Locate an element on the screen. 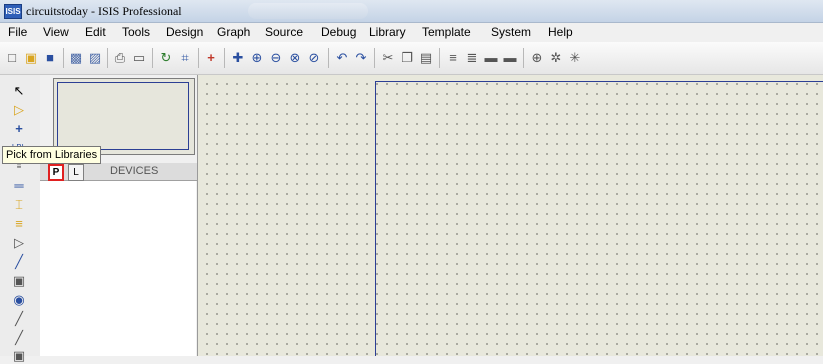  device-pin-icon: ▷ is located at coordinates (19, 243).